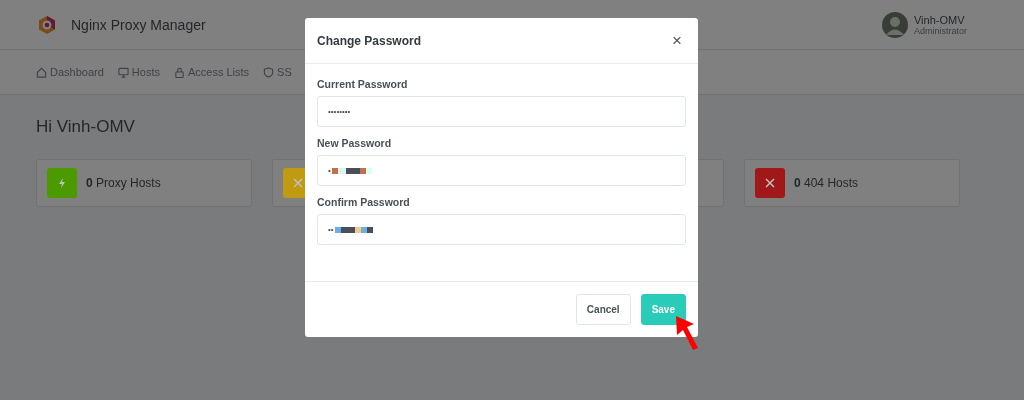  Describe the element at coordinates (41, 72) in the screenshot. I see `home-icon` at that location.